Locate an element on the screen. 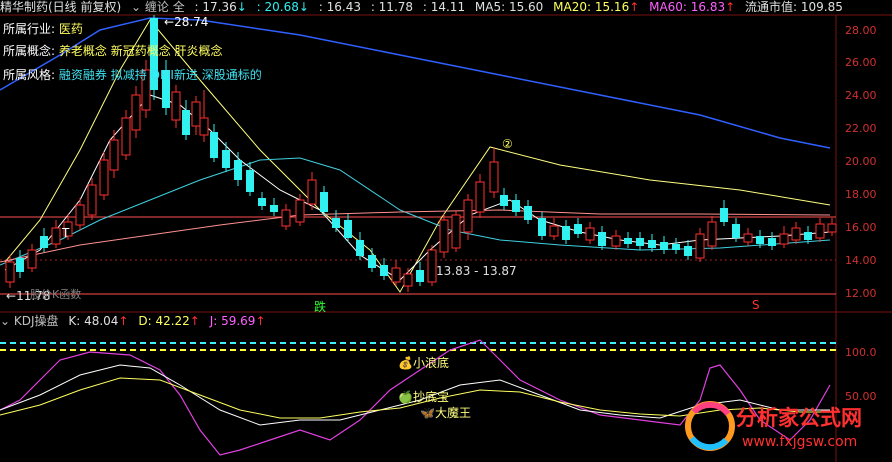 This screenshot has width=892, height=462. apple-icon: 🍏 is located at coordinates (405, 397).